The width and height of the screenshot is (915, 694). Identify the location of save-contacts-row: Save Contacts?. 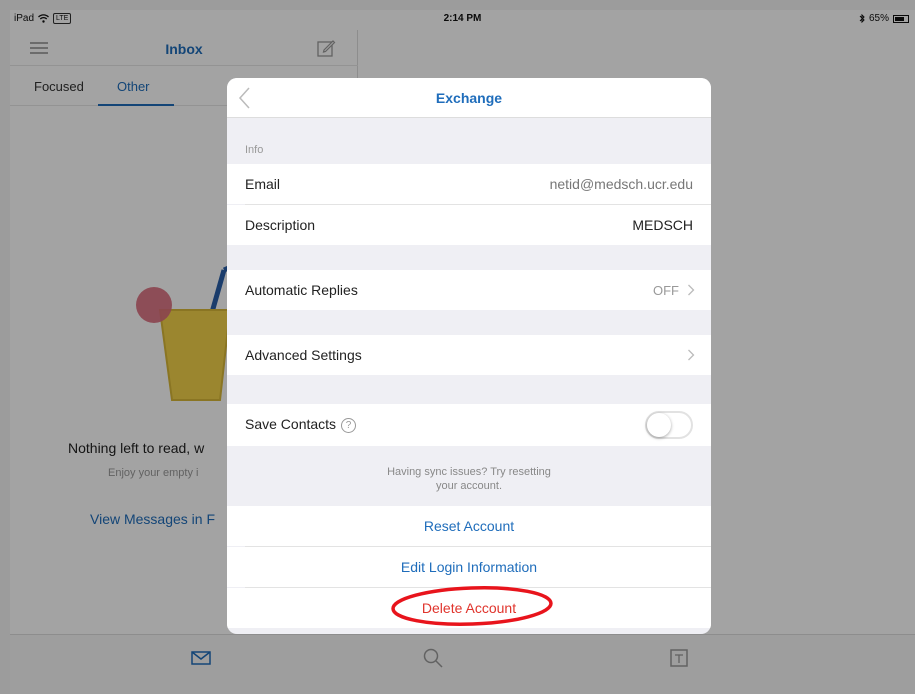
(469, 425).